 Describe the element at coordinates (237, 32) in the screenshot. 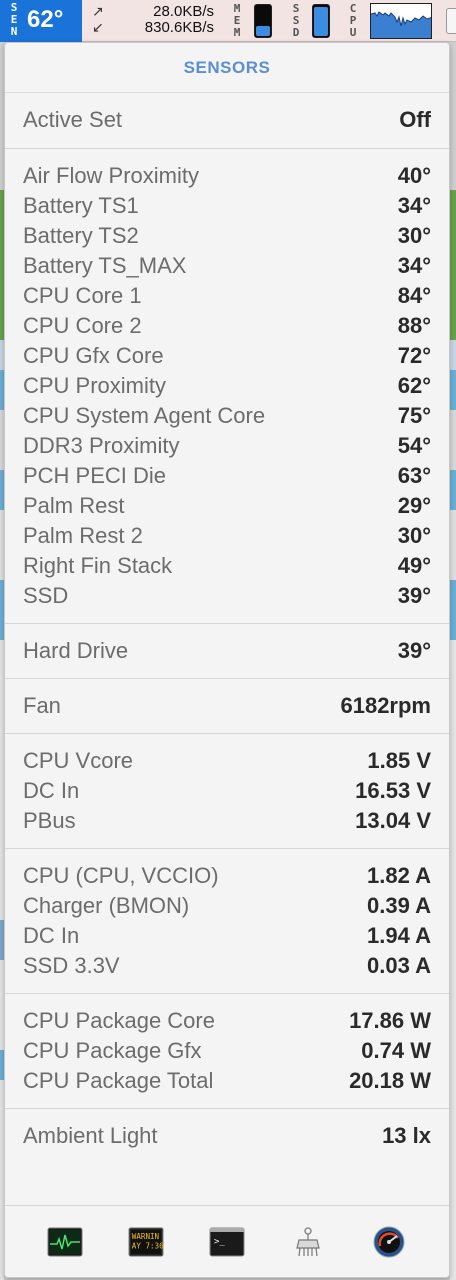

I see `memory-letter: M` at that location.